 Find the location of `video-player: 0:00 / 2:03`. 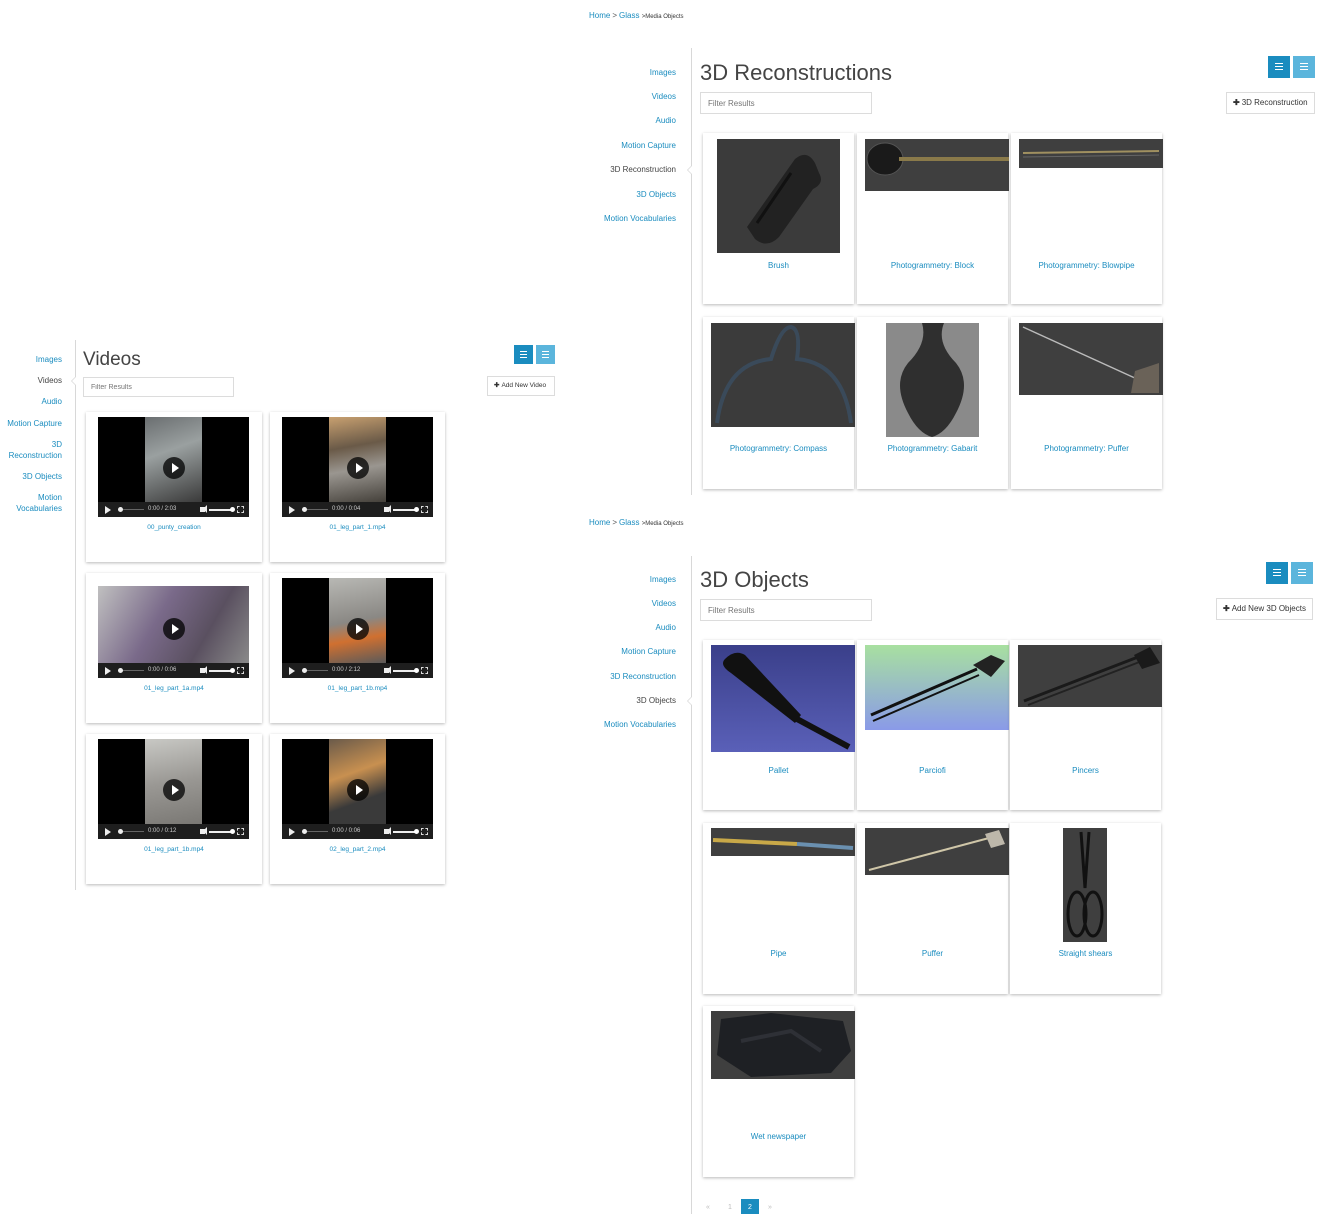

video-player: 0:00 / 2:03 is located at coordinates (173, 467).